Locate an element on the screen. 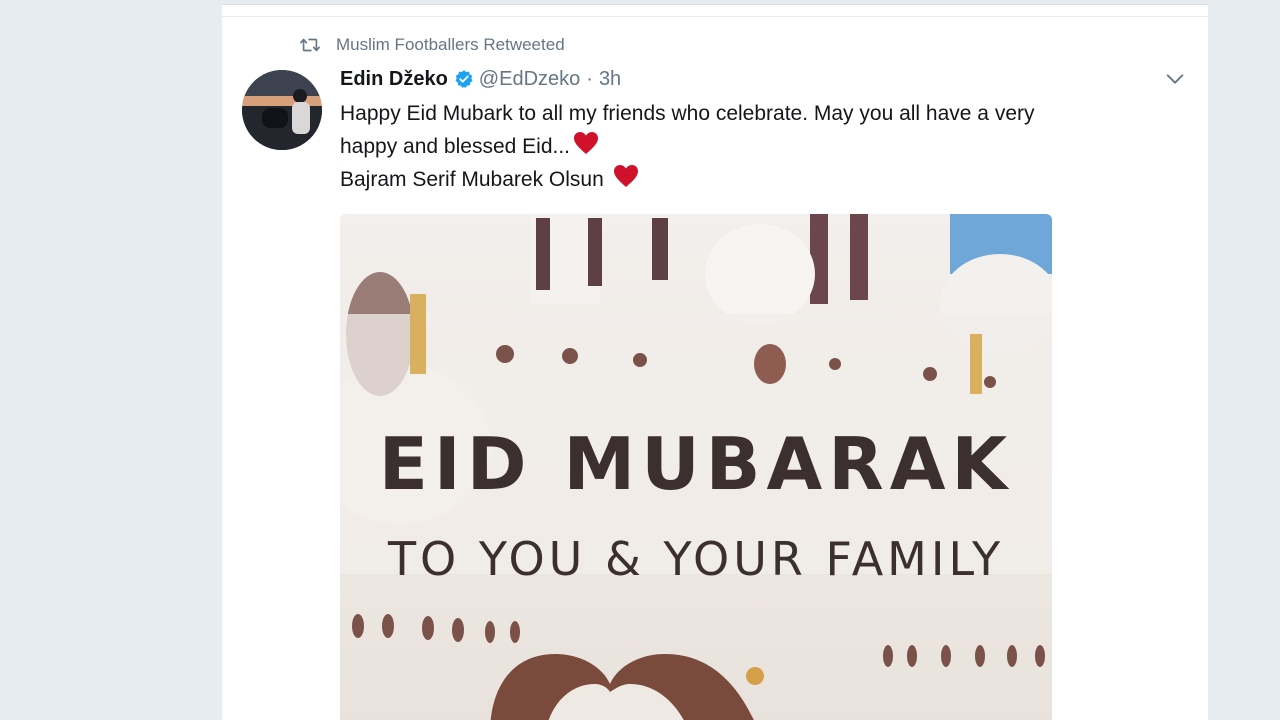 This screenshot has width=1280, height=720. tweet-header: Edin Džeko @EdDzeko · 3h is located at coordinates (480, 79).